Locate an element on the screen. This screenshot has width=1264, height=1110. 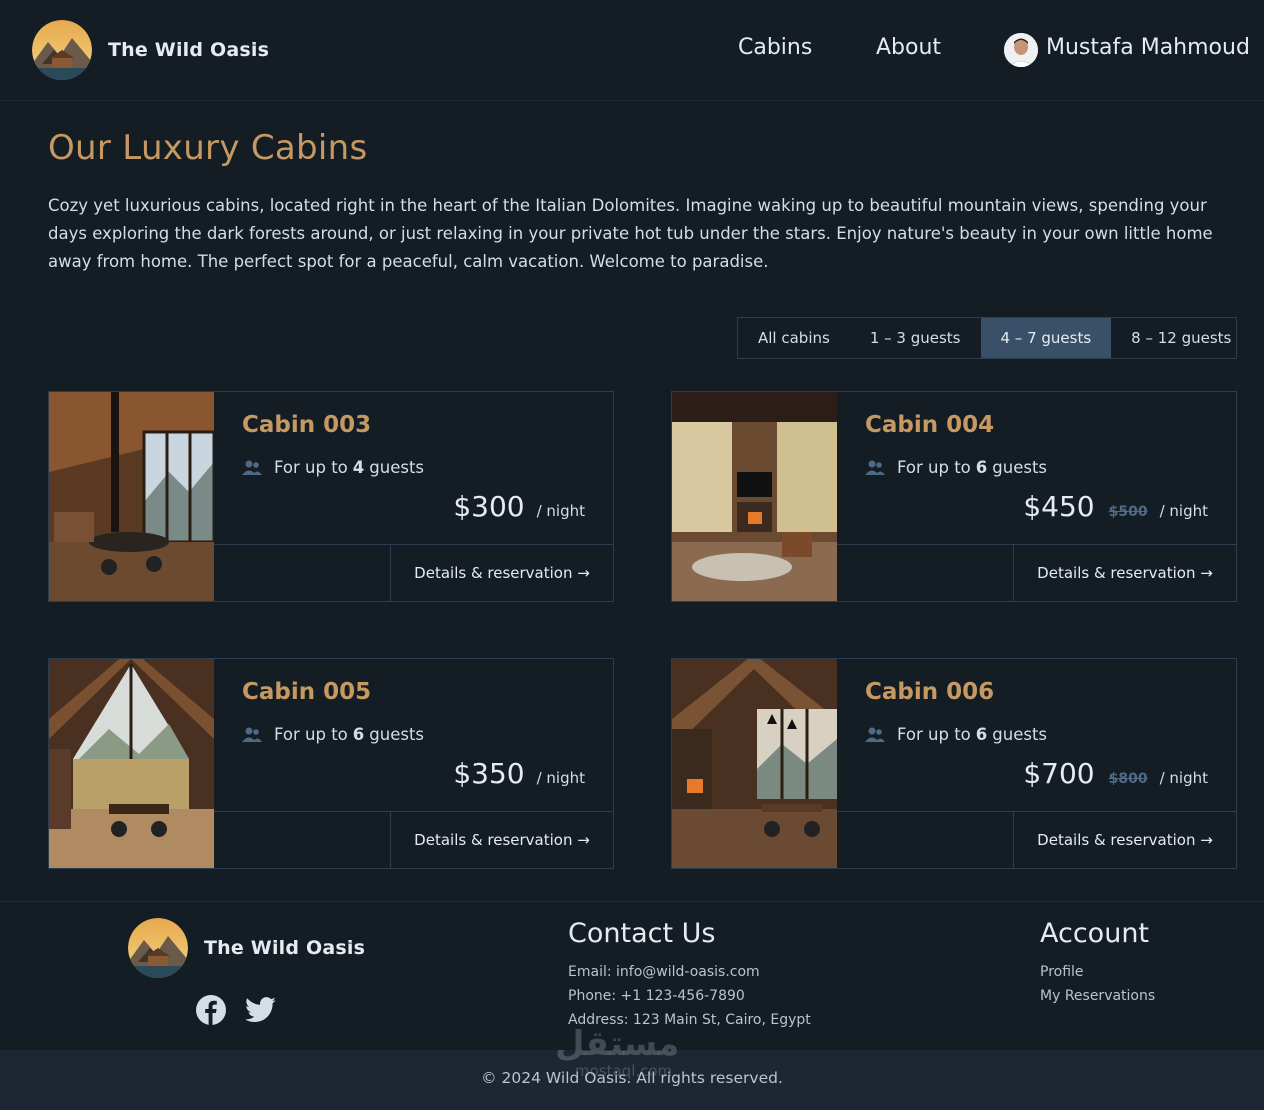
cabin-name: Cabin 003 is located at coordinates (307, 425).